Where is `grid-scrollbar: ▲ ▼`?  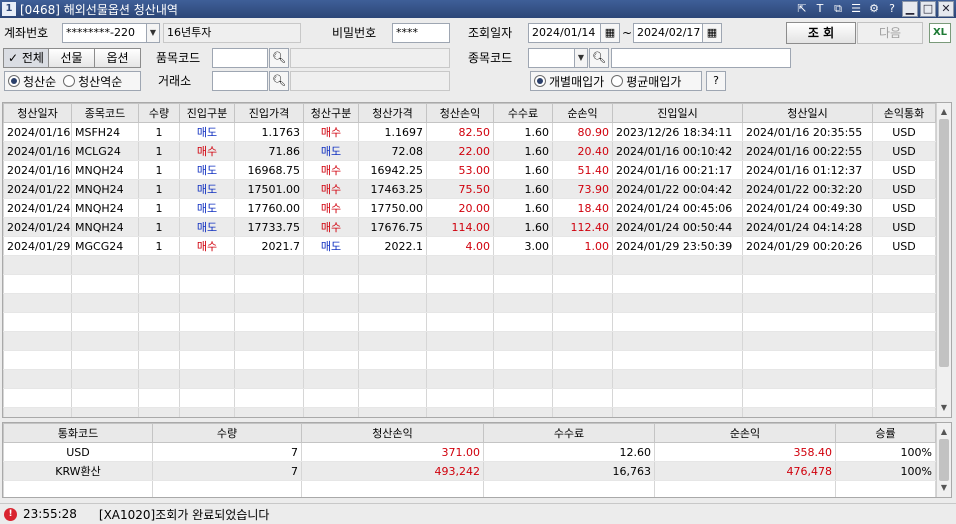 grid-scrollbar: ▲ ▼ is located at coordinates (943, 260).